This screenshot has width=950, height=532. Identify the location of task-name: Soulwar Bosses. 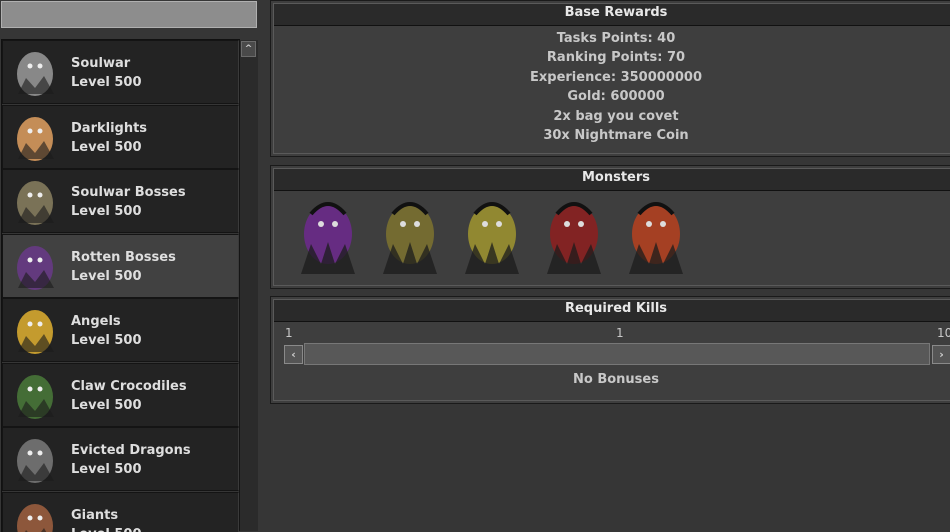
(128, 192).